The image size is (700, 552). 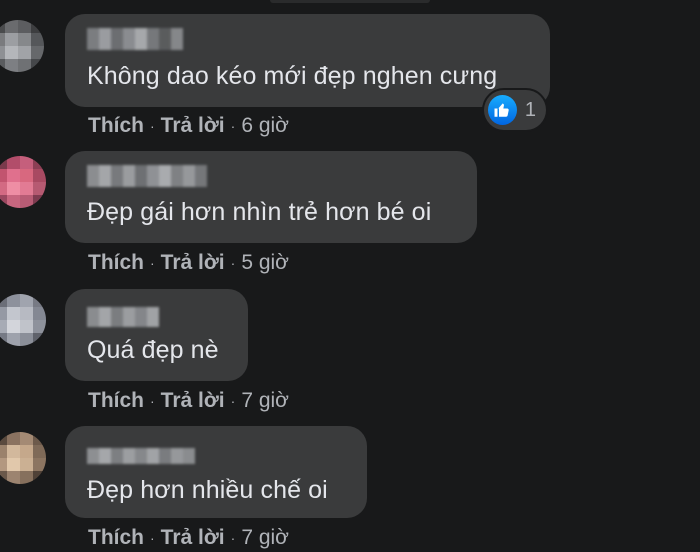 I want to click on like-icon, so click(x=502, y=110).